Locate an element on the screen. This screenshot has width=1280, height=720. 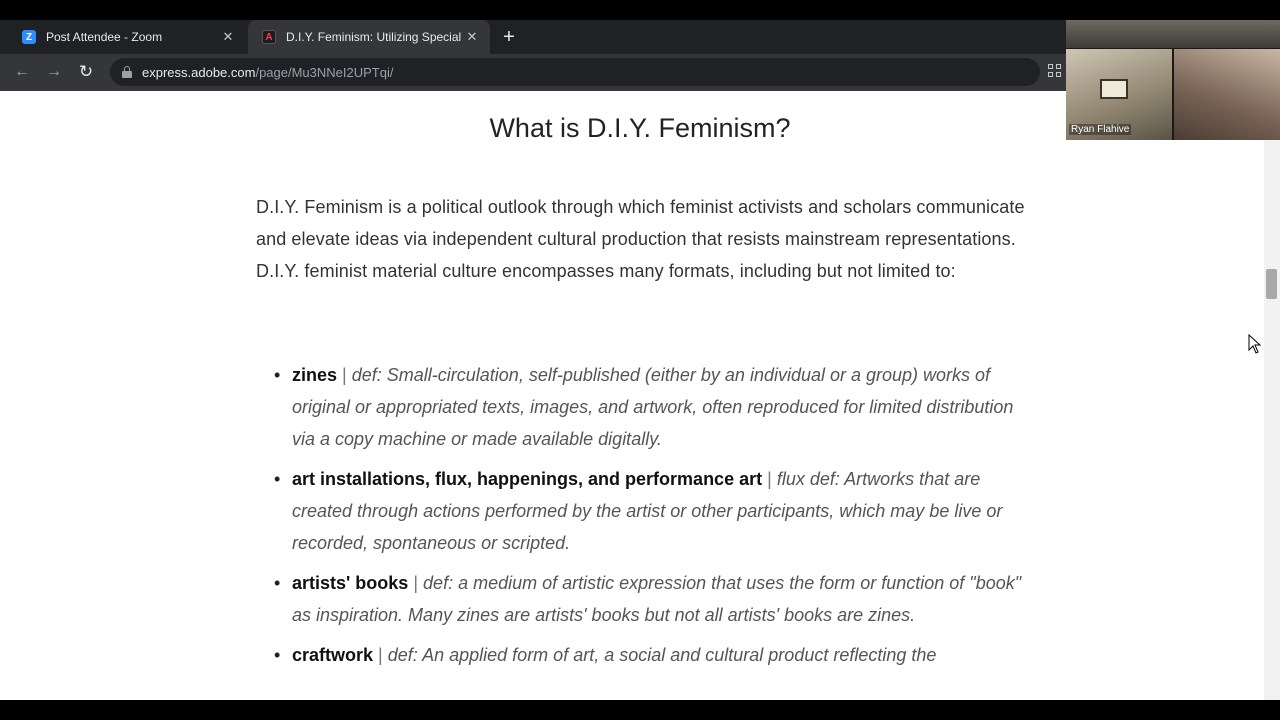
tab-zoom: Z Post Attendee - Zoom ✕ is located at coordinates (127, 37).